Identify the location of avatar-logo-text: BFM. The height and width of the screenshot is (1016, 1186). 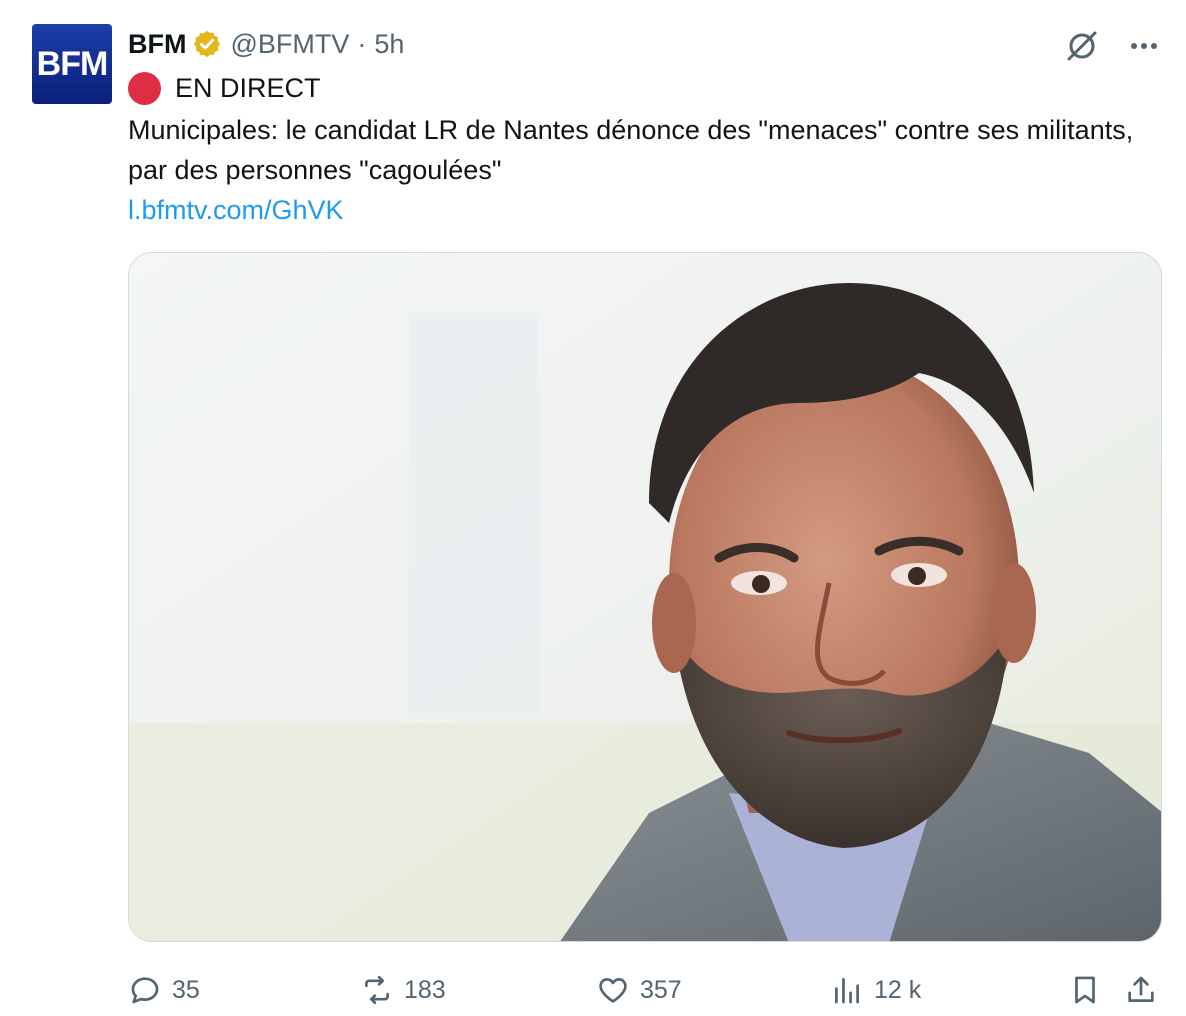
(72, 63).